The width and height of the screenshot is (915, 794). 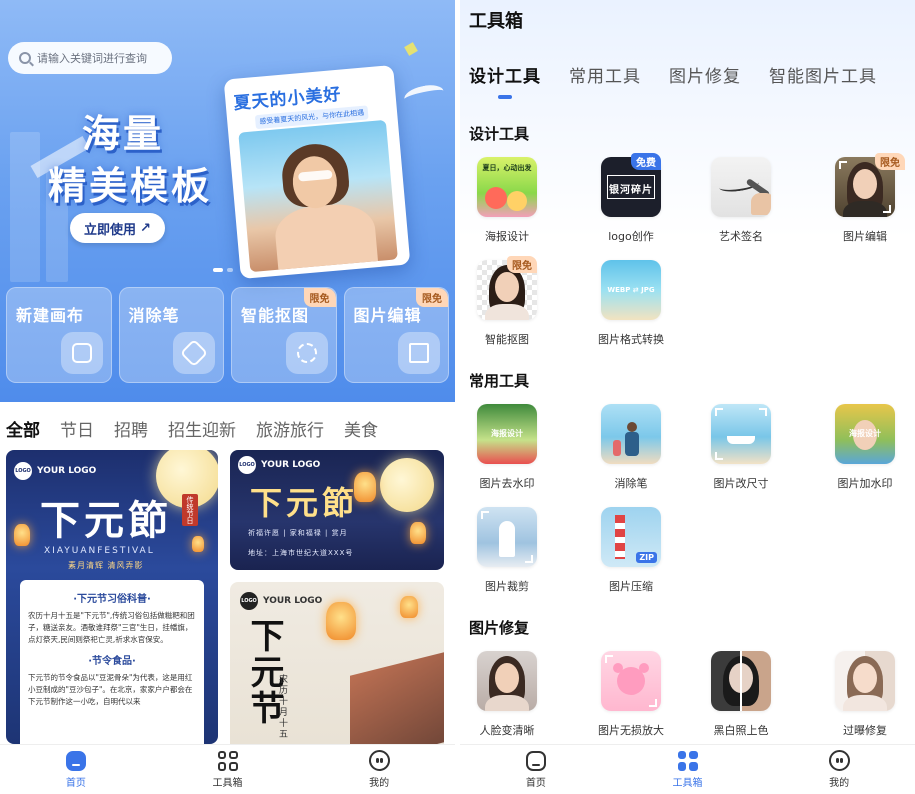 What do you see at coordinates (361, 433) in the screenshot?
I see `category-tab-food: 美食` at bounding box center [361, 433].